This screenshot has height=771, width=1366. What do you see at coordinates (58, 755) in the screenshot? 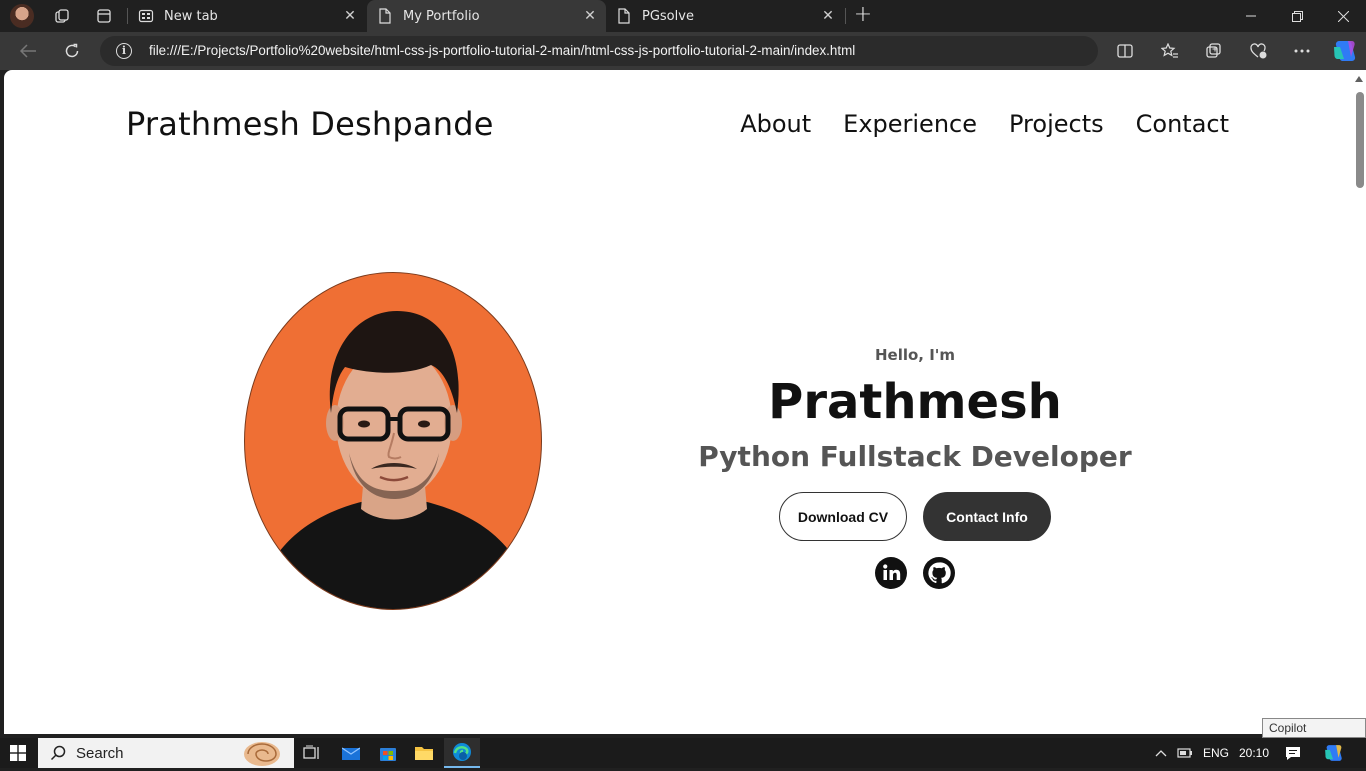
I see `search-icon` at bounding box center [58, 755].